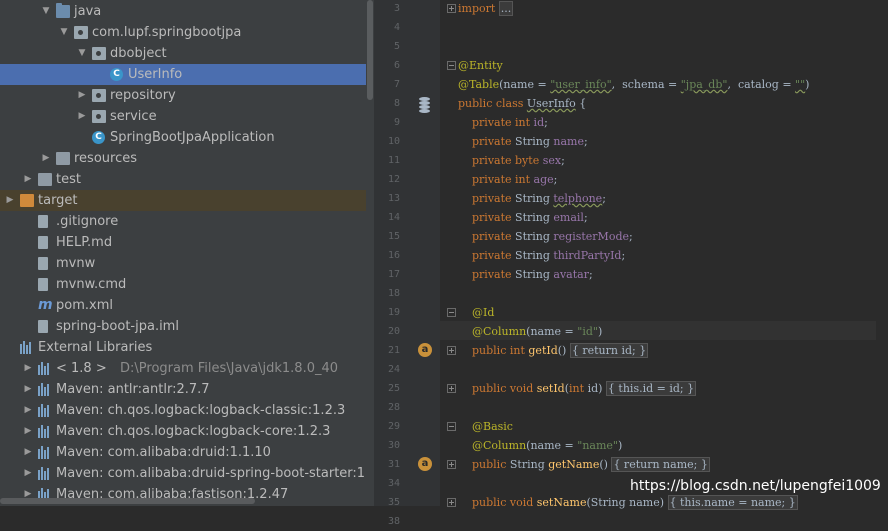 This screenshot has width=888, height=531. I want to click on tree-item-gitignore: .gitignore, so click(183, 221).